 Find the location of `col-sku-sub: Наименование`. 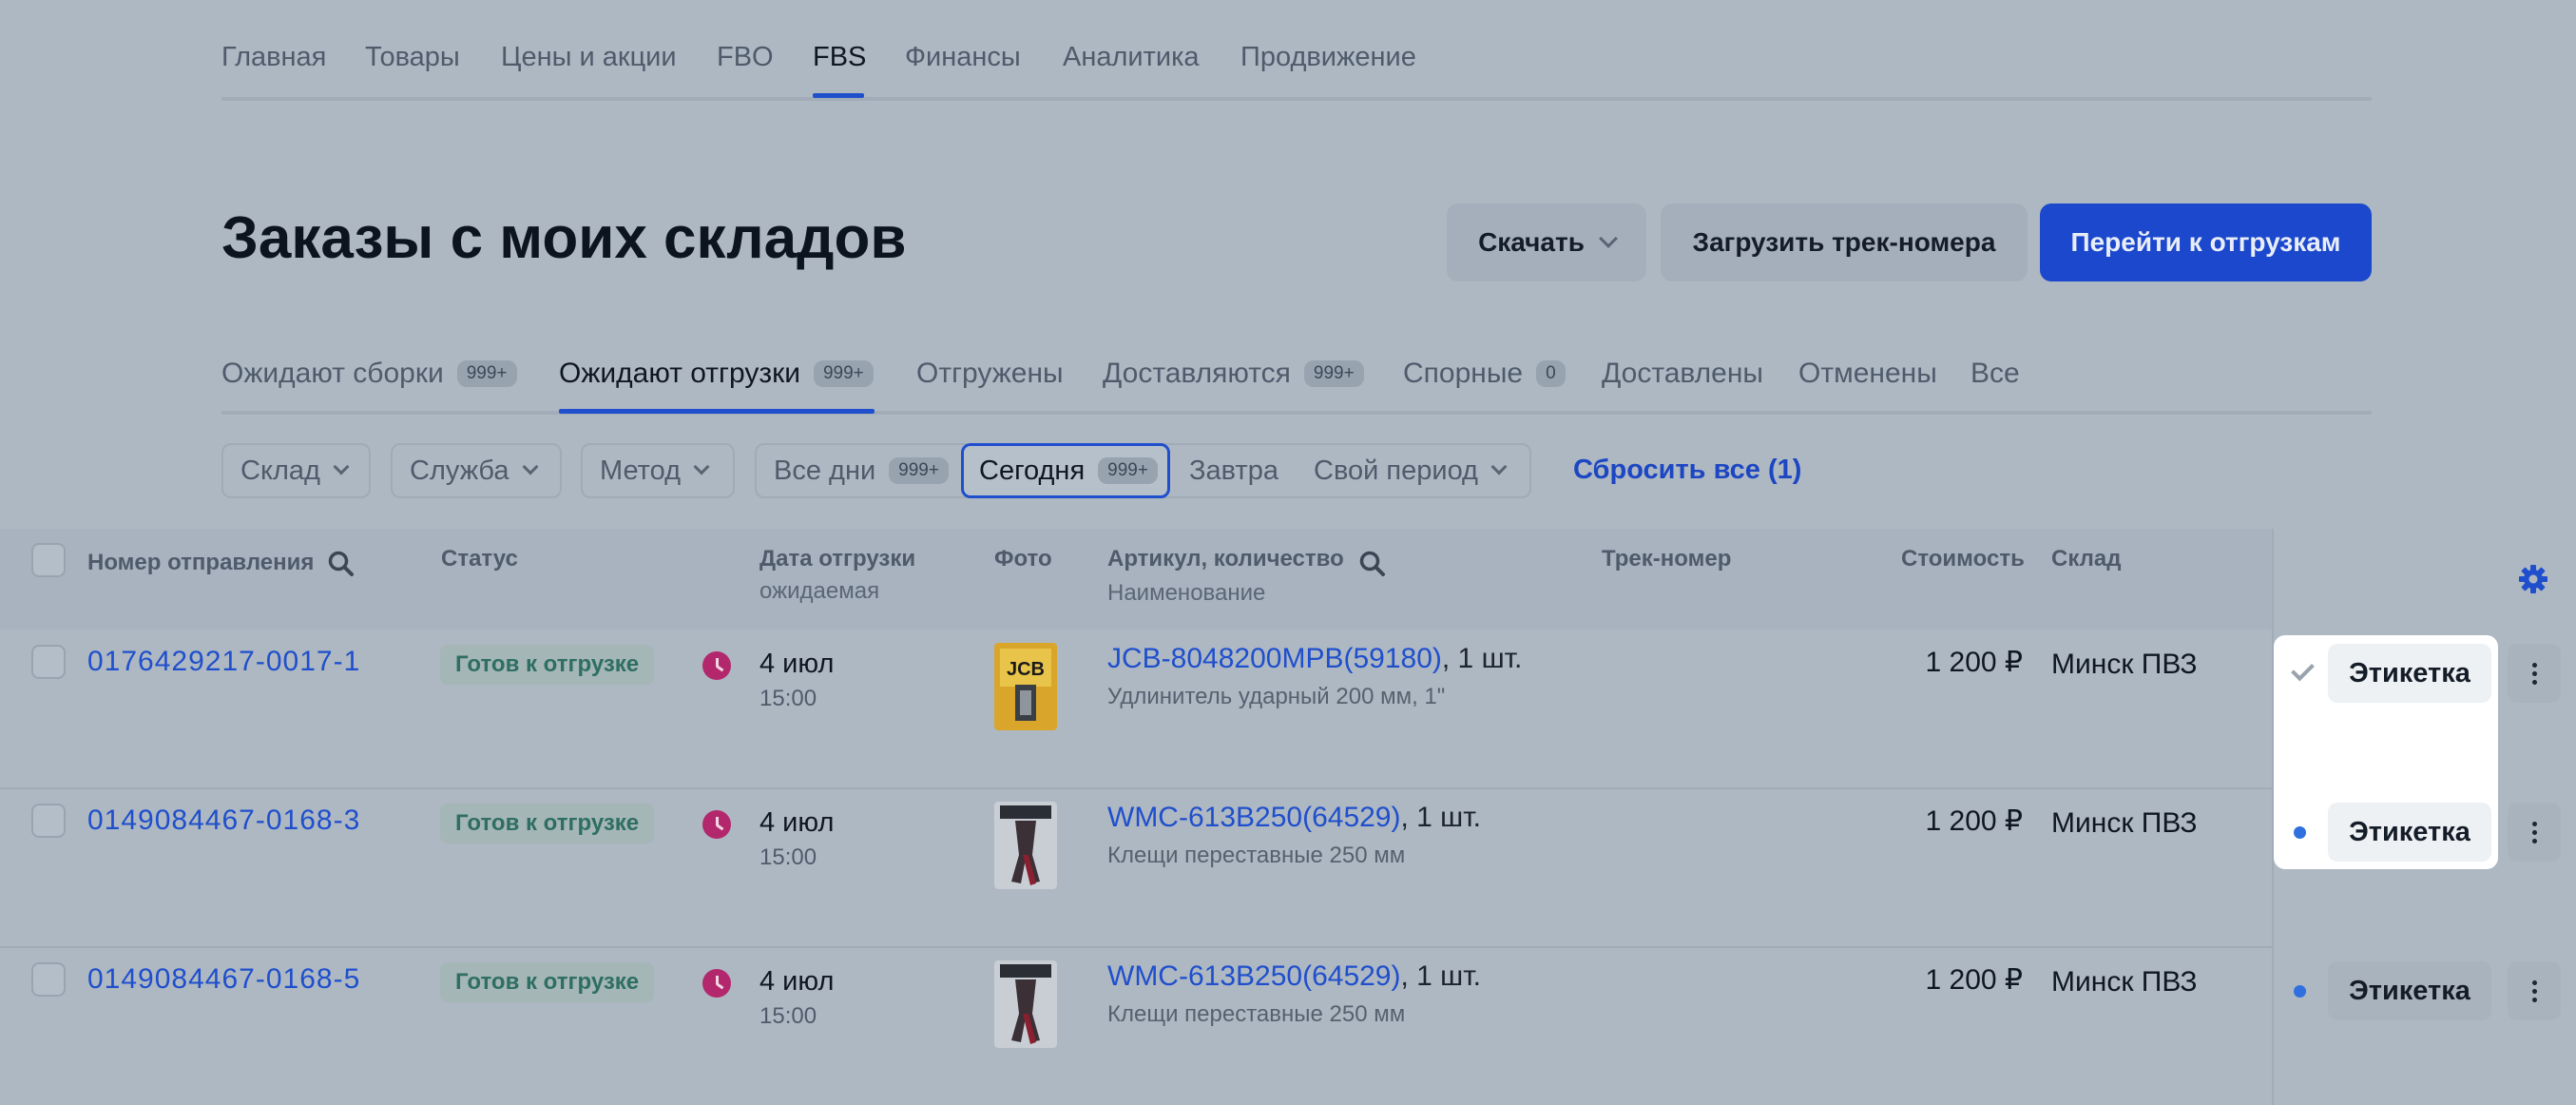

col-sku-sub: Наименование is located at coordinates (1186, 593).